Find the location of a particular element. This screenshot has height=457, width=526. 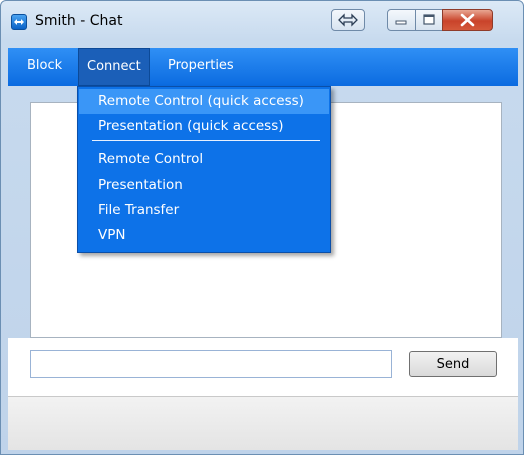

menu-item-presentation: Presentation is located at coordinates (204, 185).